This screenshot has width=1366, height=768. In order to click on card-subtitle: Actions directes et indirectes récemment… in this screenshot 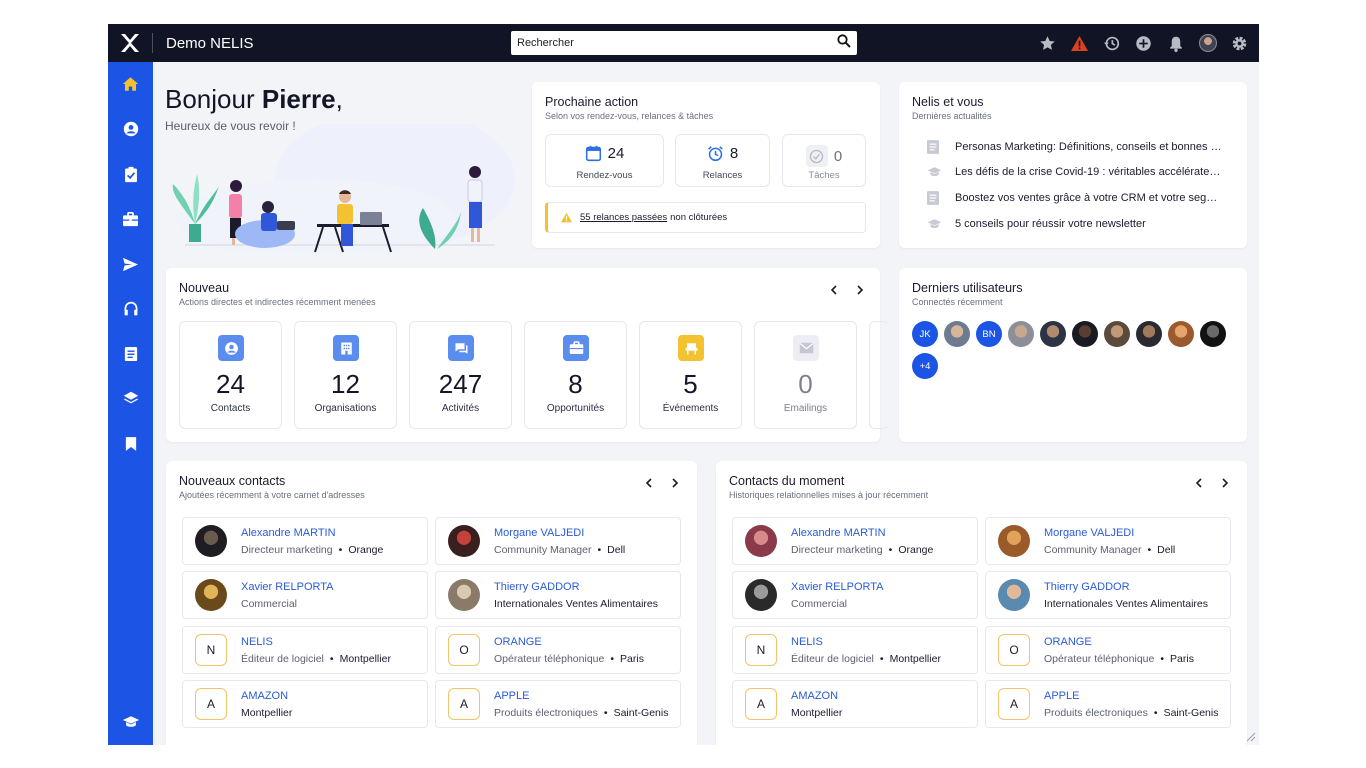, I will do `click(277, 302)`.